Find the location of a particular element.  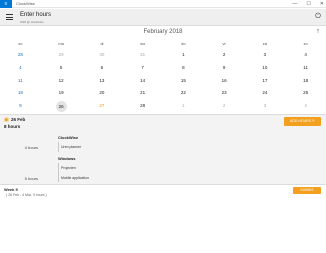

calendar-day: 24 is located at coordinates (265, 93).